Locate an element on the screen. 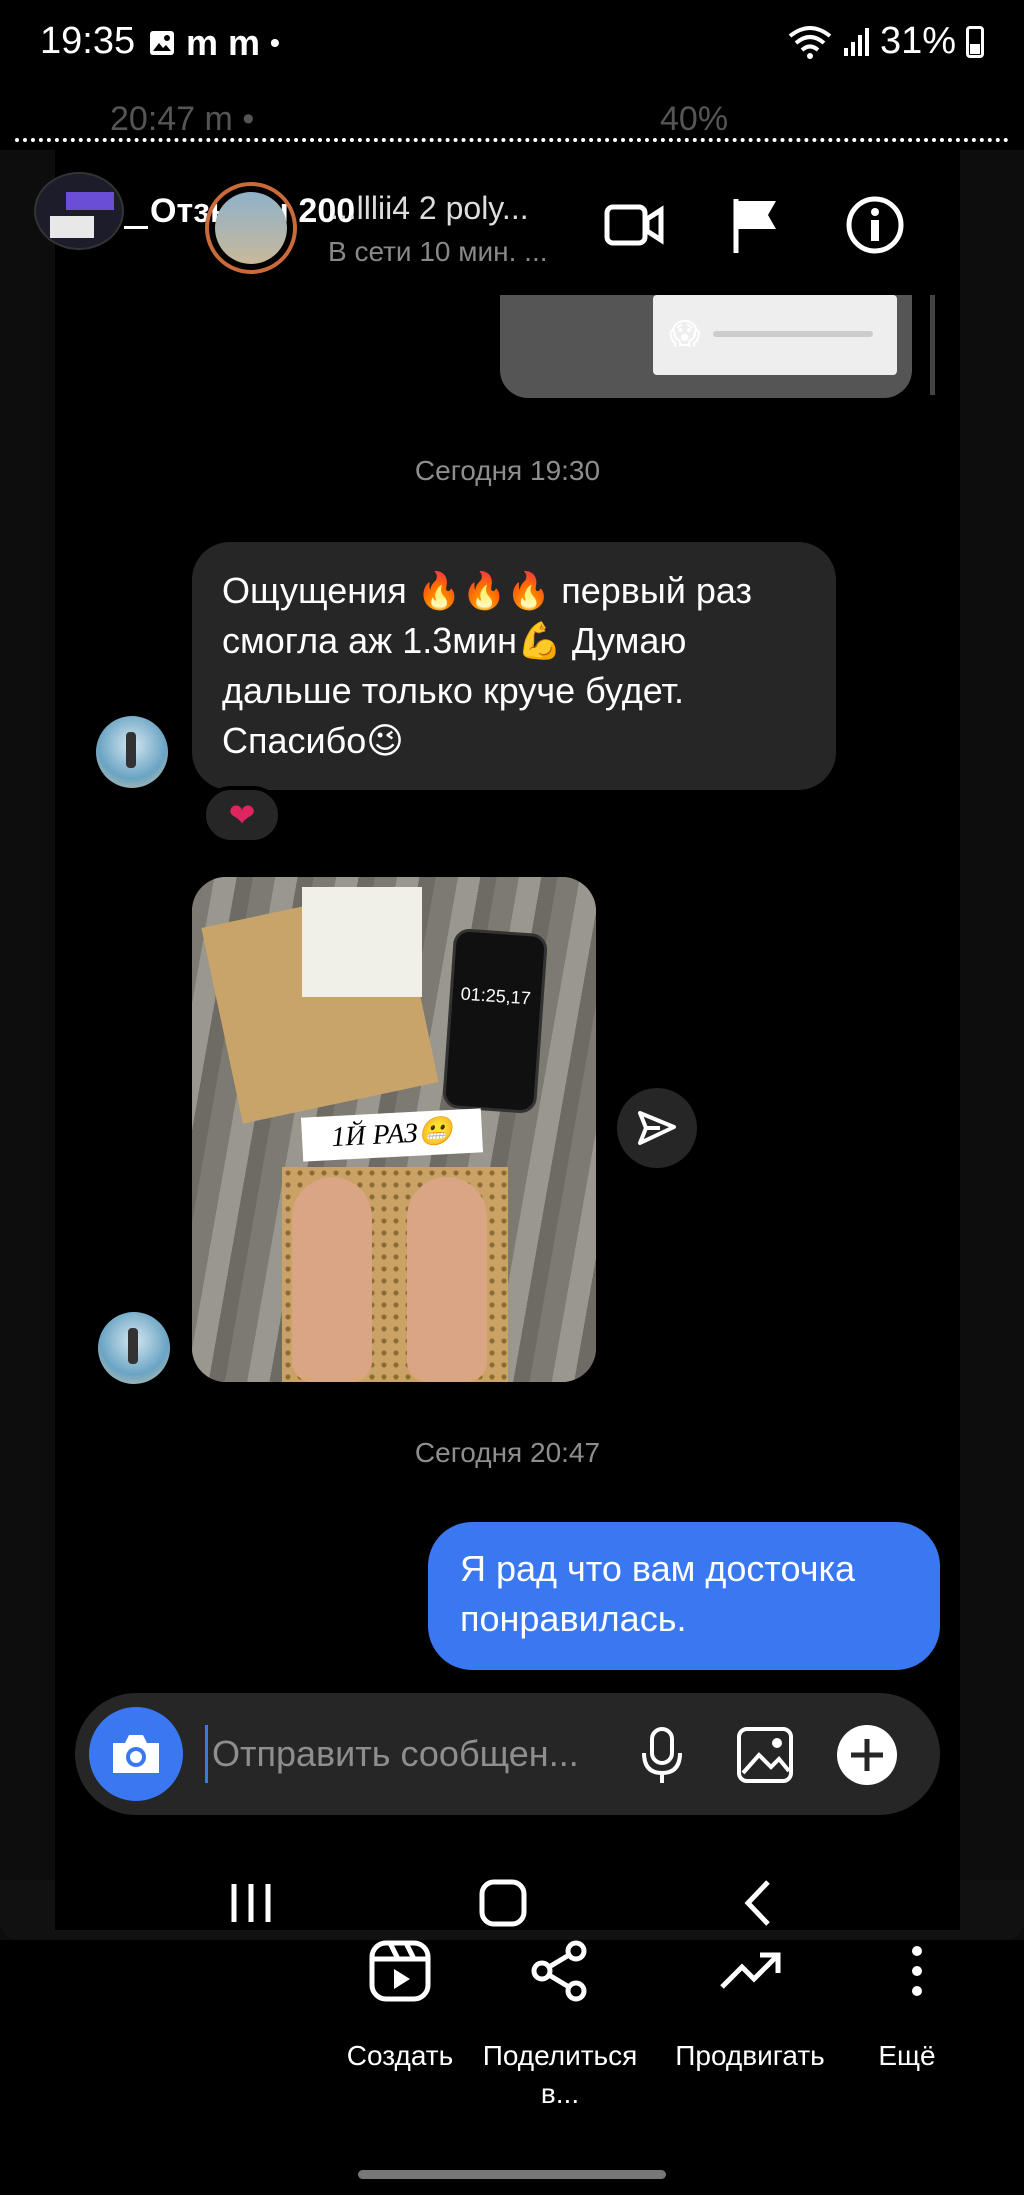 The height and width of the screenshot is (2195, 1024). send-icon is located at coordinates (657, 1128).